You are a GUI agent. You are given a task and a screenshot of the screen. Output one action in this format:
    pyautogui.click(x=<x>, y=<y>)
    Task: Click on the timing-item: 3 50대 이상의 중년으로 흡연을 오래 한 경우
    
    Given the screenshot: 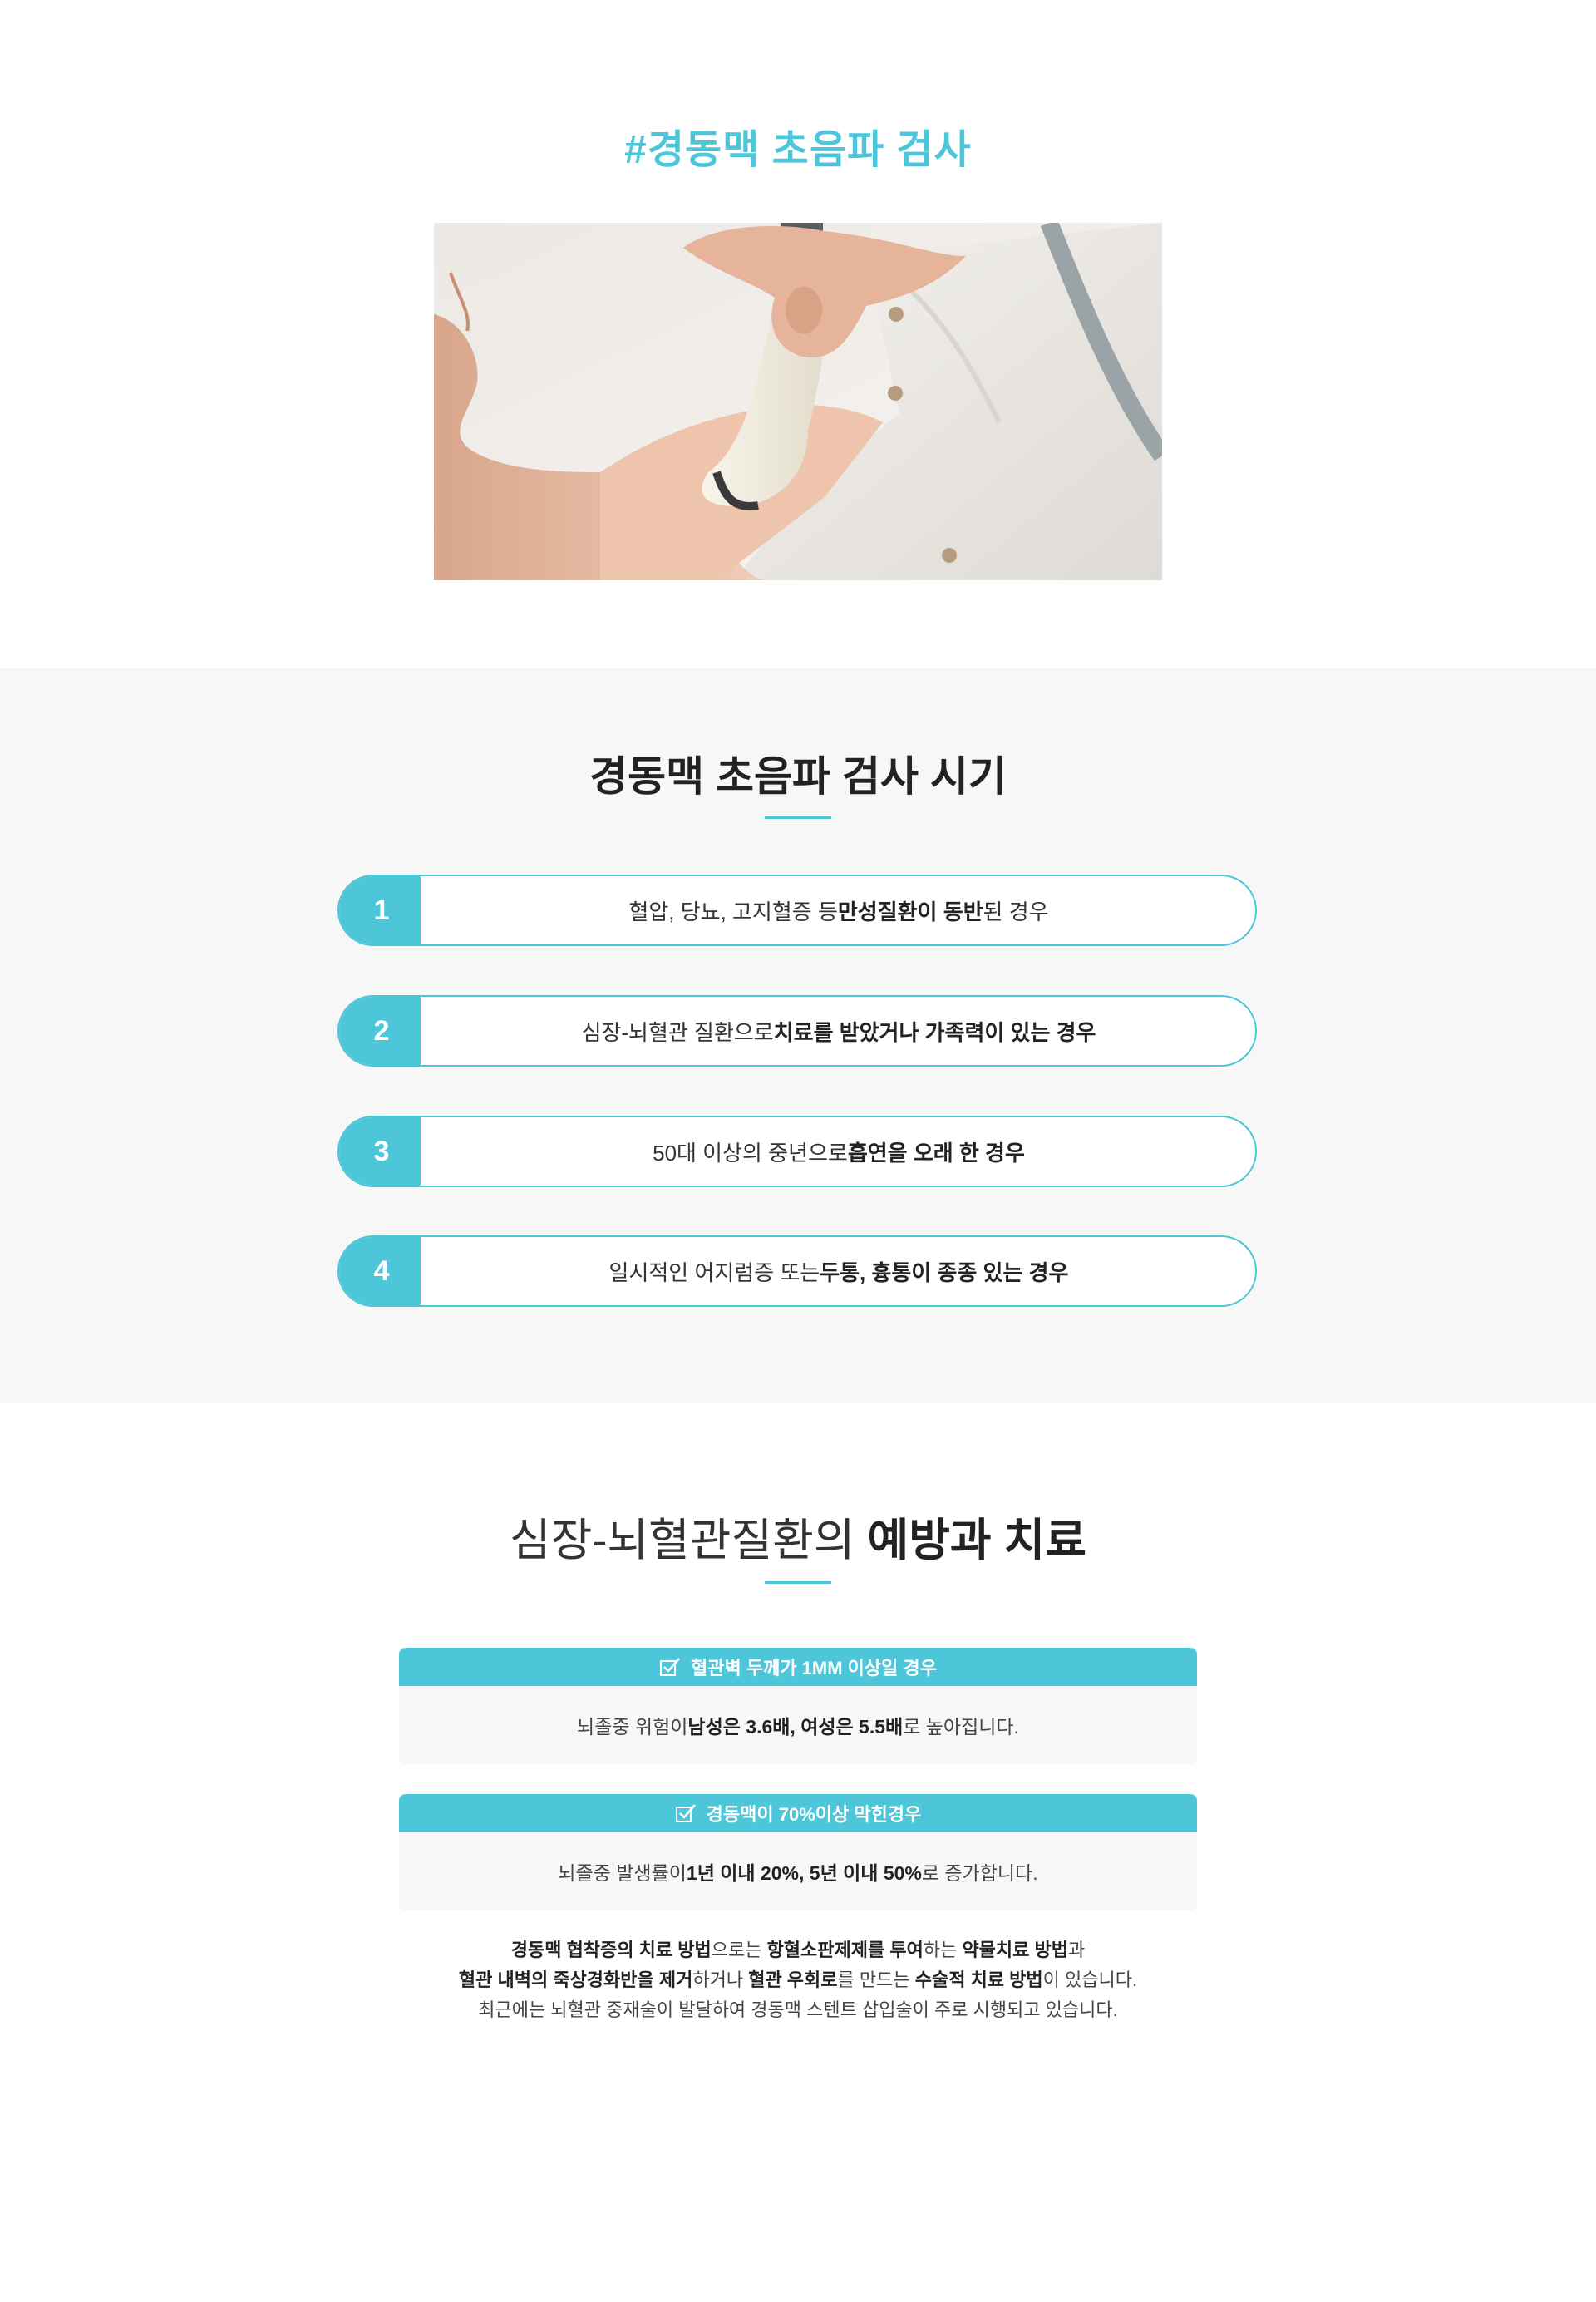 What is the action you would take?
    pyautogui.click(x=797, y=1151)
    